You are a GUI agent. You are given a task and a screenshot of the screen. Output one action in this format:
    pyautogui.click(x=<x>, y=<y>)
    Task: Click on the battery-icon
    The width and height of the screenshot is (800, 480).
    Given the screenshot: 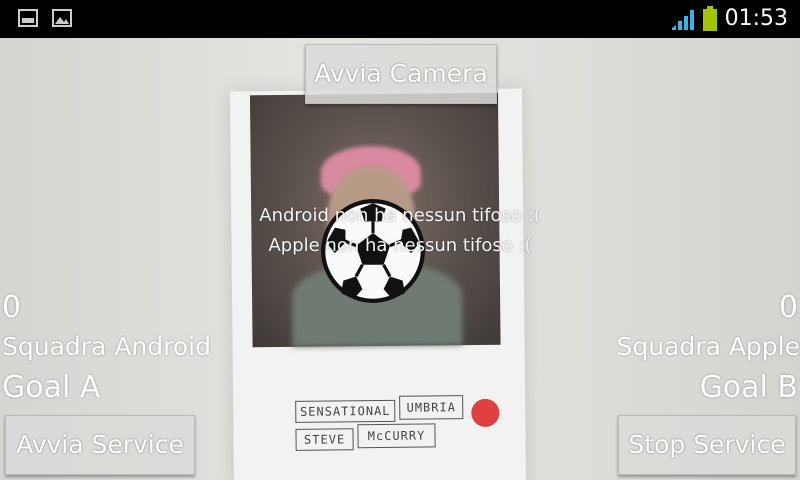 What is the action you would take?
    pyautogui.click(x=710, y=18)
    